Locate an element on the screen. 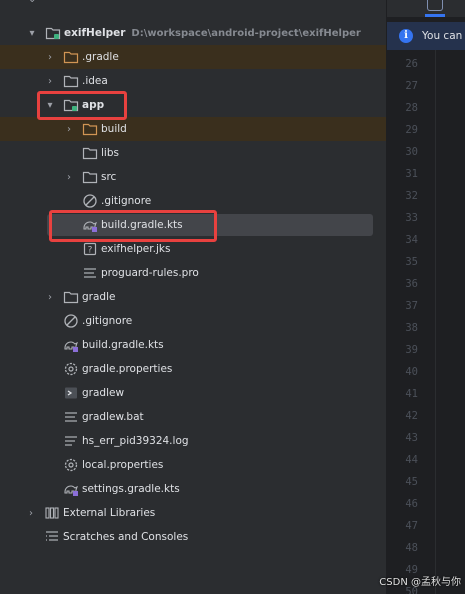 This screenshot has width=465, height=594. tree-row-build: › build is located at coordinates (193, 129).